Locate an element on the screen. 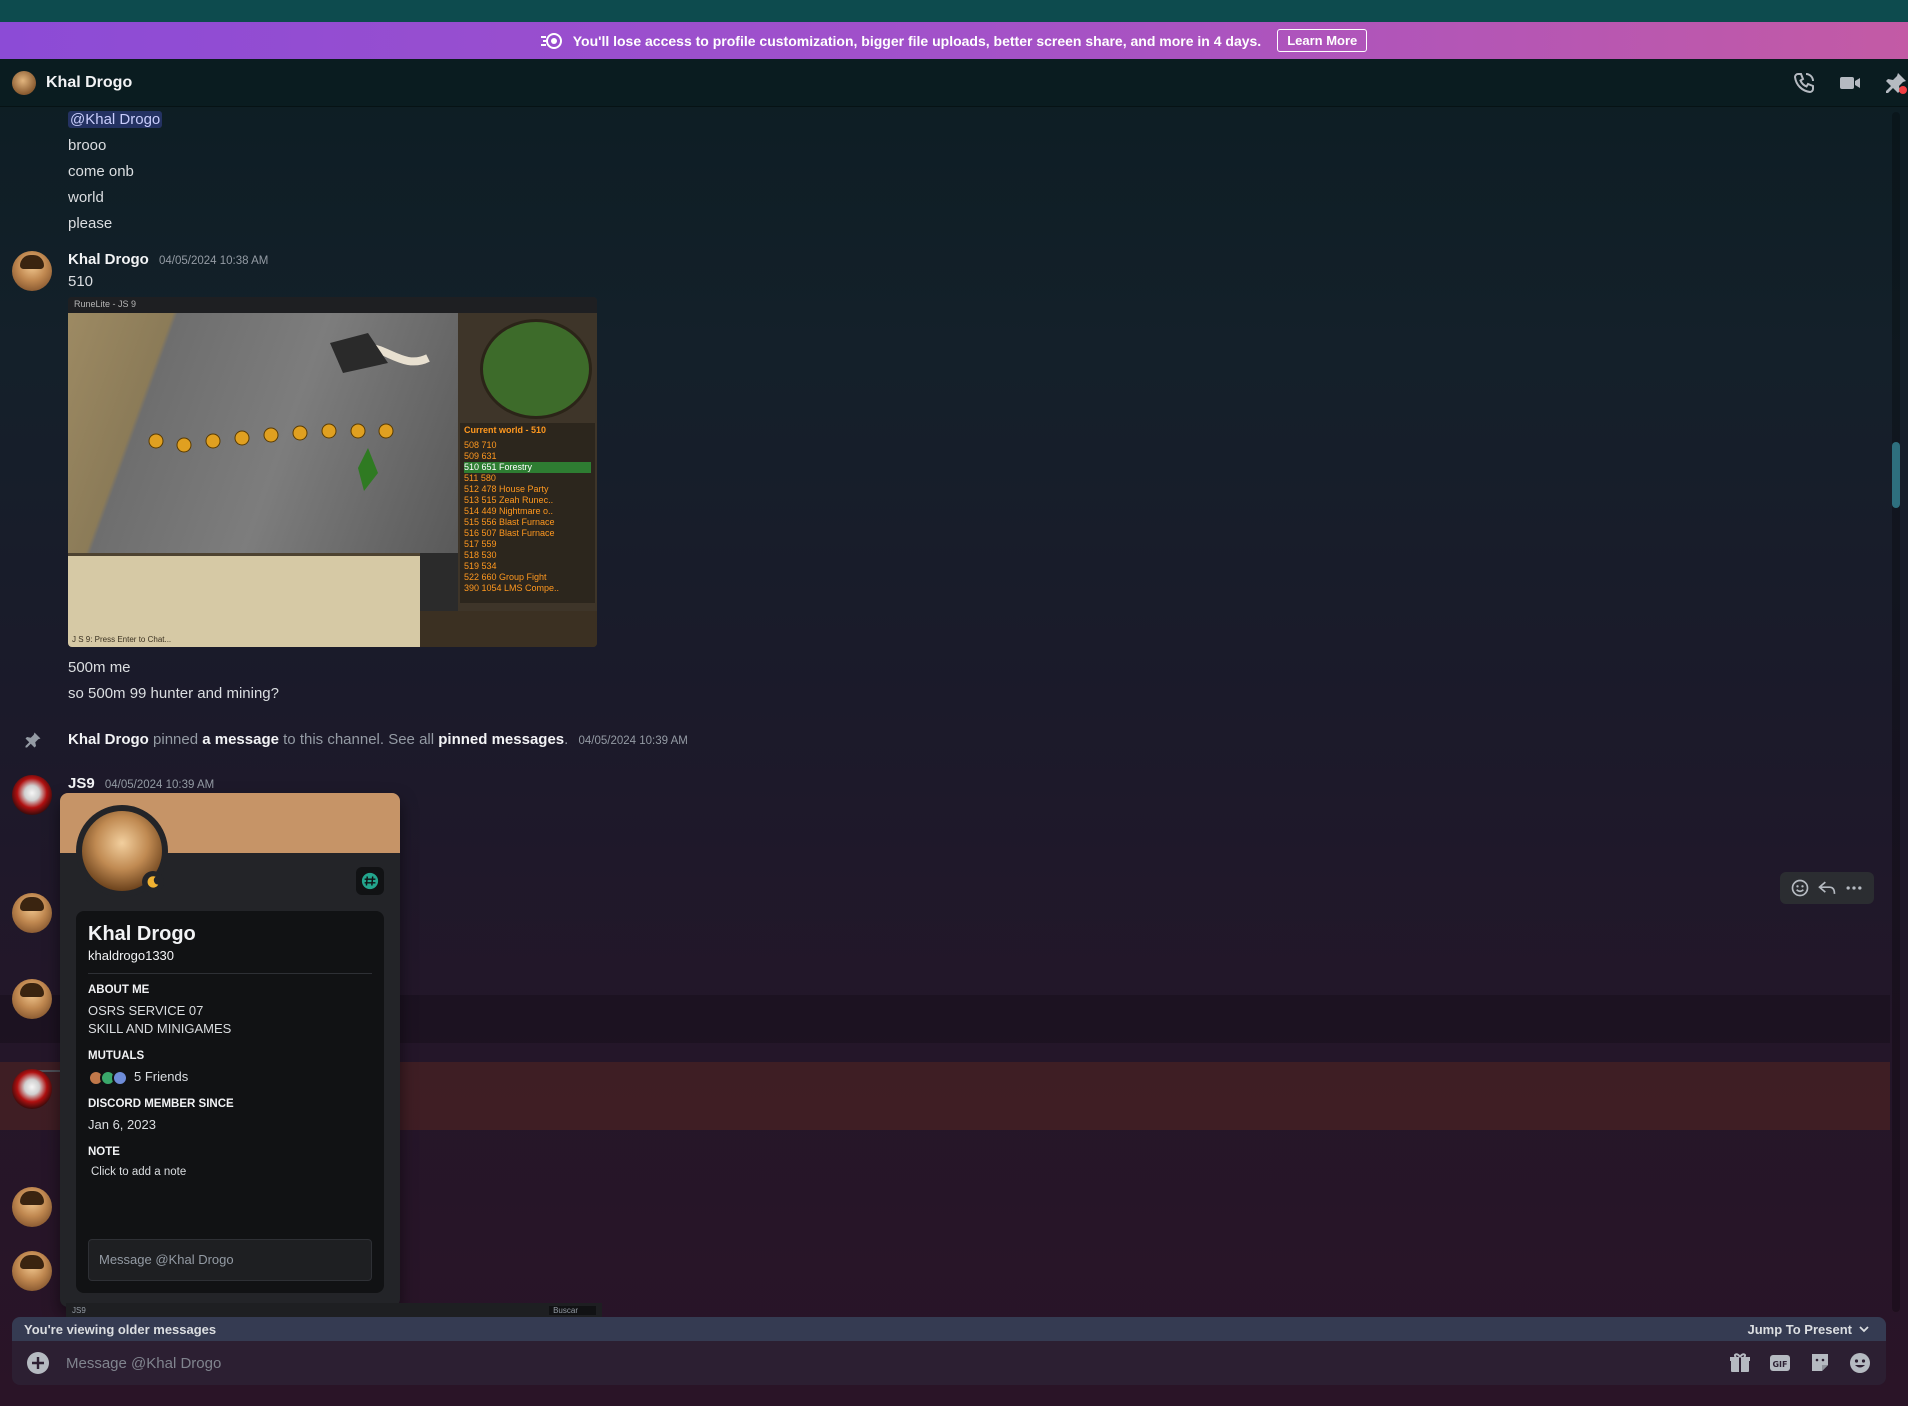  message-author: Khal Drogo is located at coordinates (108, 259).